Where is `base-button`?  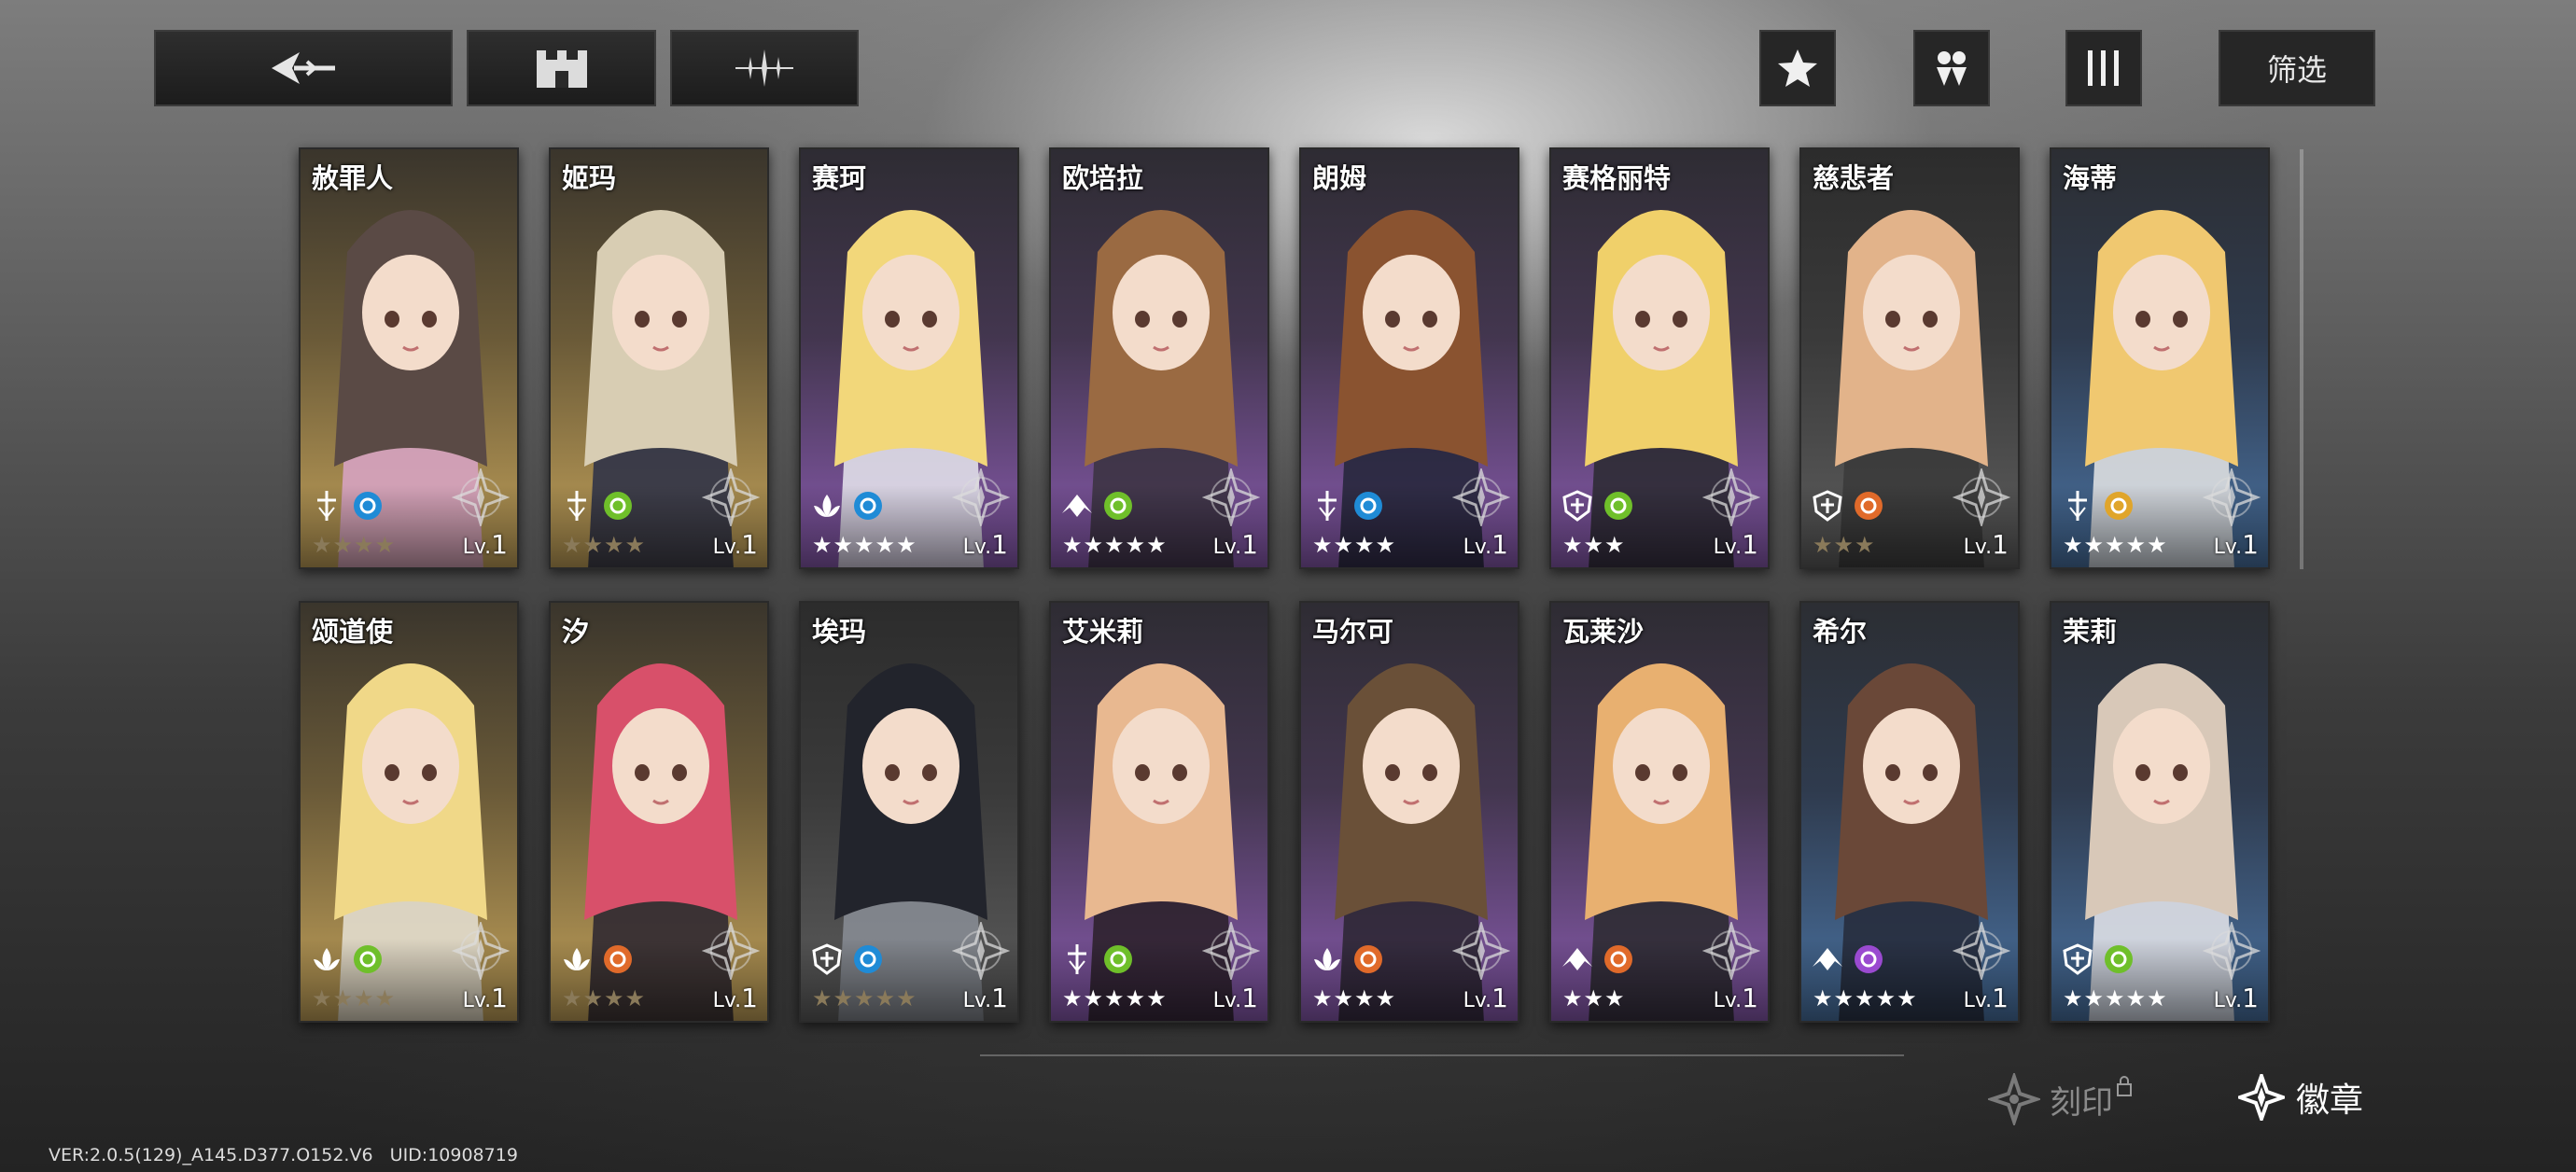 base-button is located at coordinates (561, 68).